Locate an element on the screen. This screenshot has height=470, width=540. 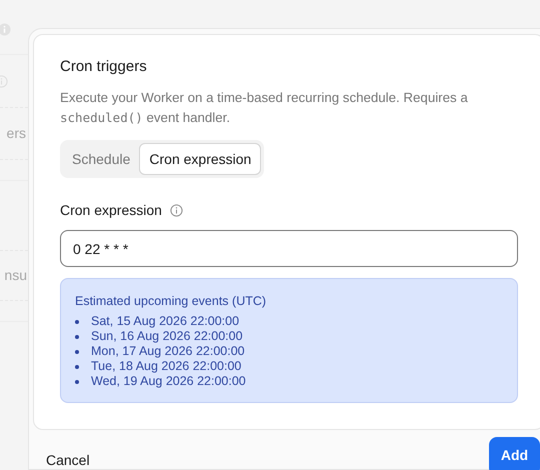
tab: Cron expression is located at coordinates (200, 159).